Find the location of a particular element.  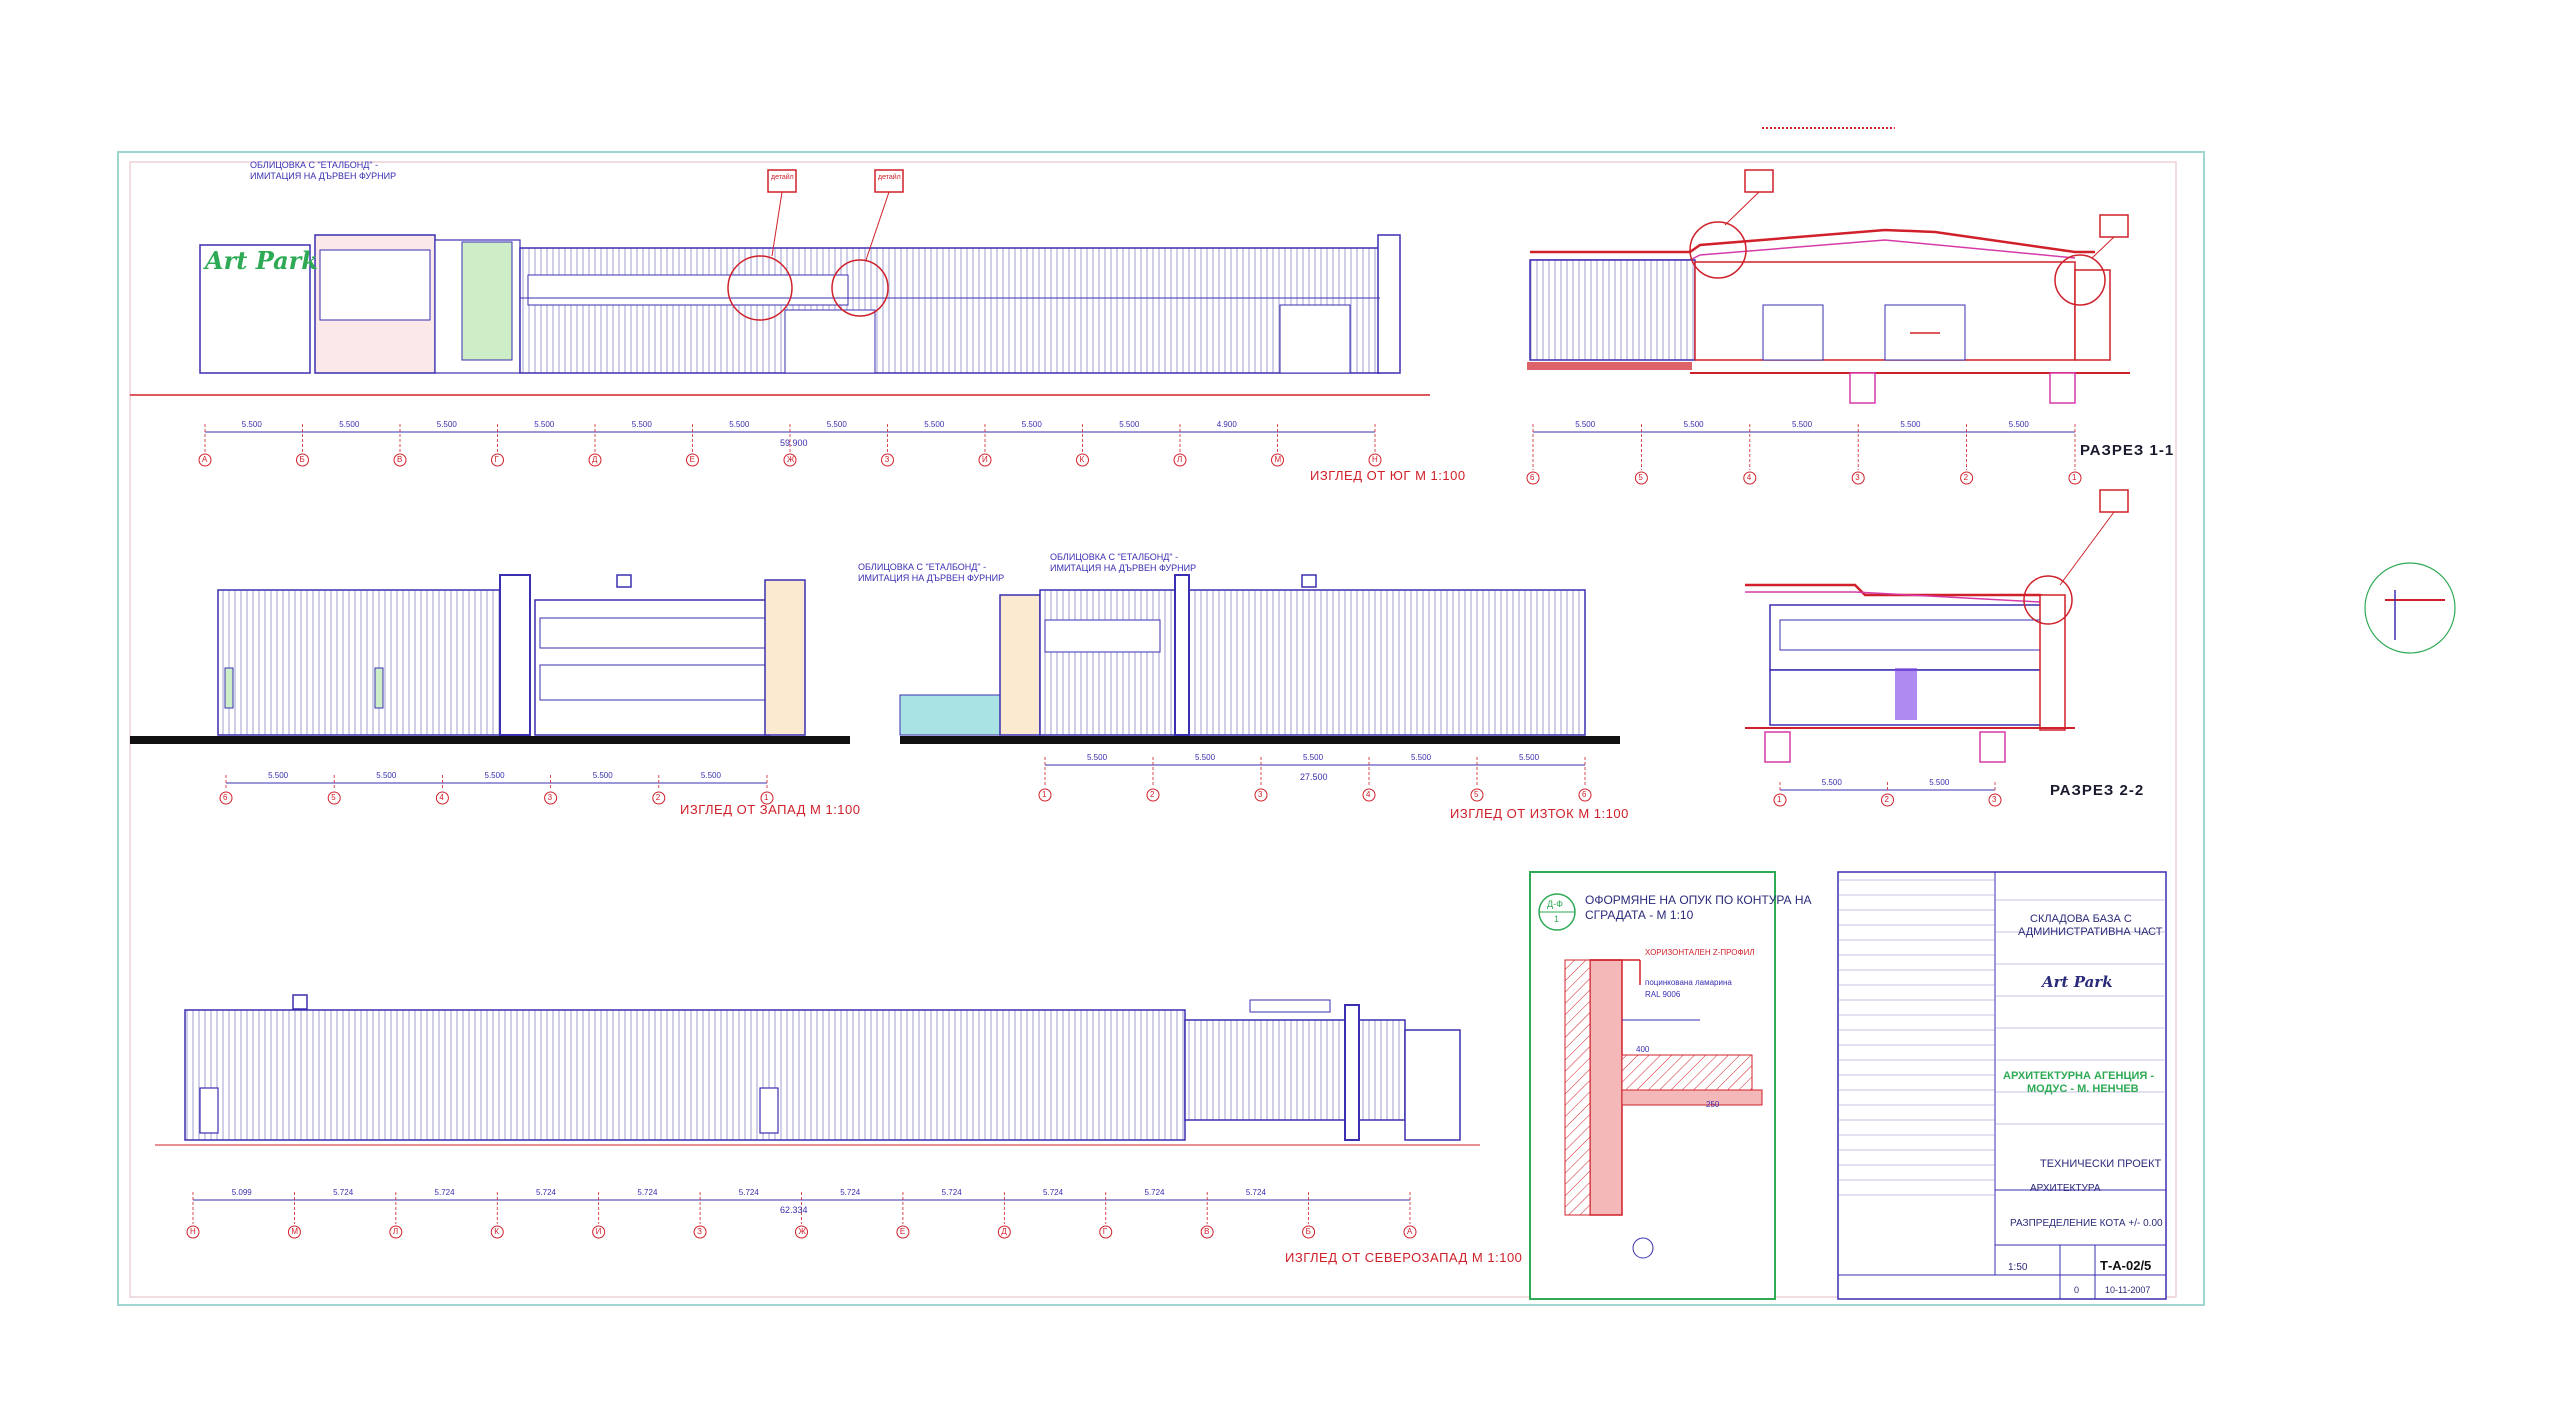

tb-agency-1: АРХИТЕКТУРНА АГЕНЦИЯ - is located at coordinates (2079, 1076).